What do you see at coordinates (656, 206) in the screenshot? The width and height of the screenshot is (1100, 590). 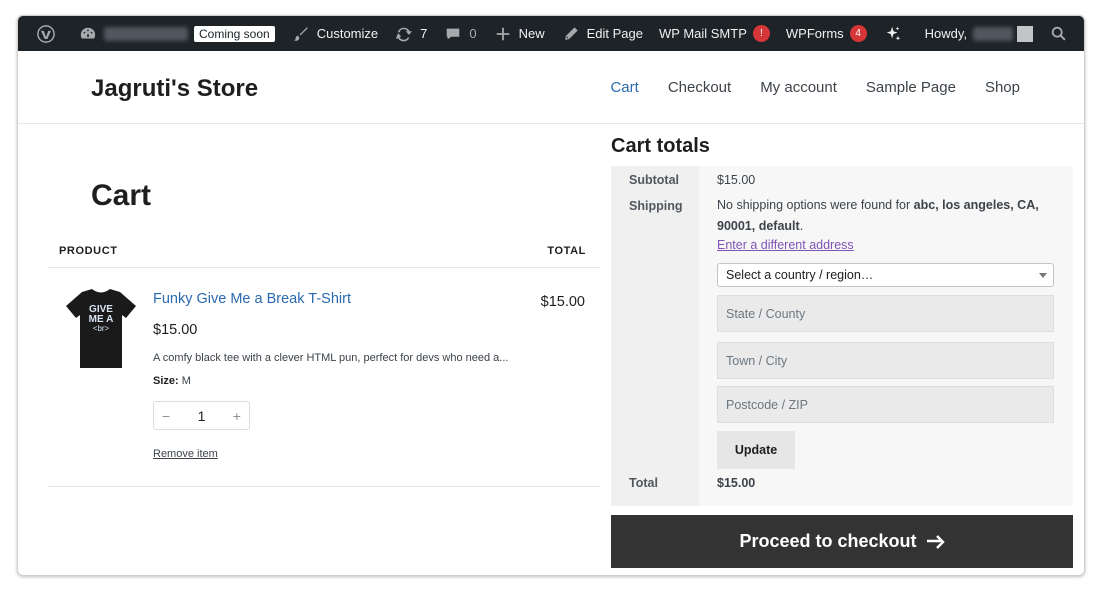 I see `shipping-label: Shipping` at bounding box center [656, 206].